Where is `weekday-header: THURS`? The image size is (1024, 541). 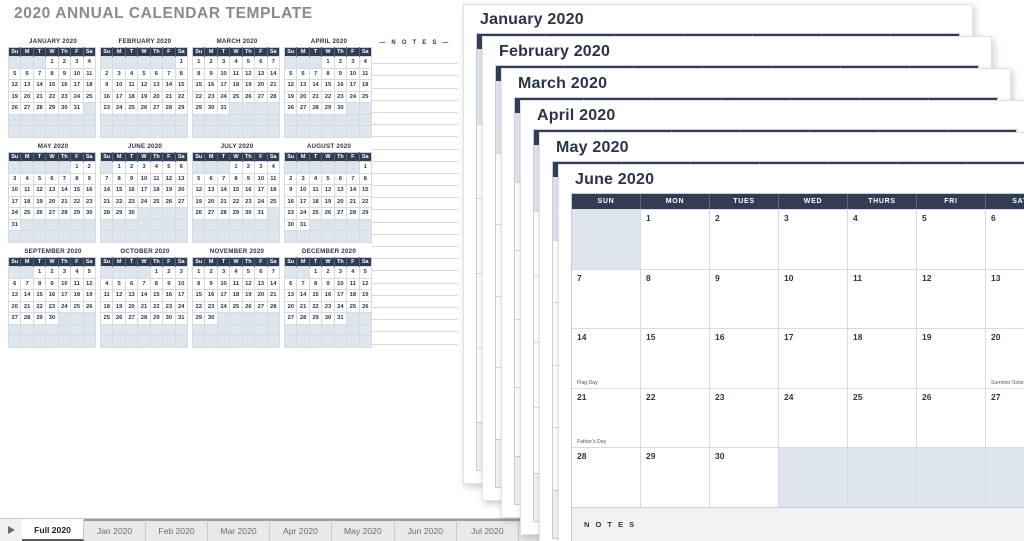
weekday-header: THURS is located at coordinates (882, 201).